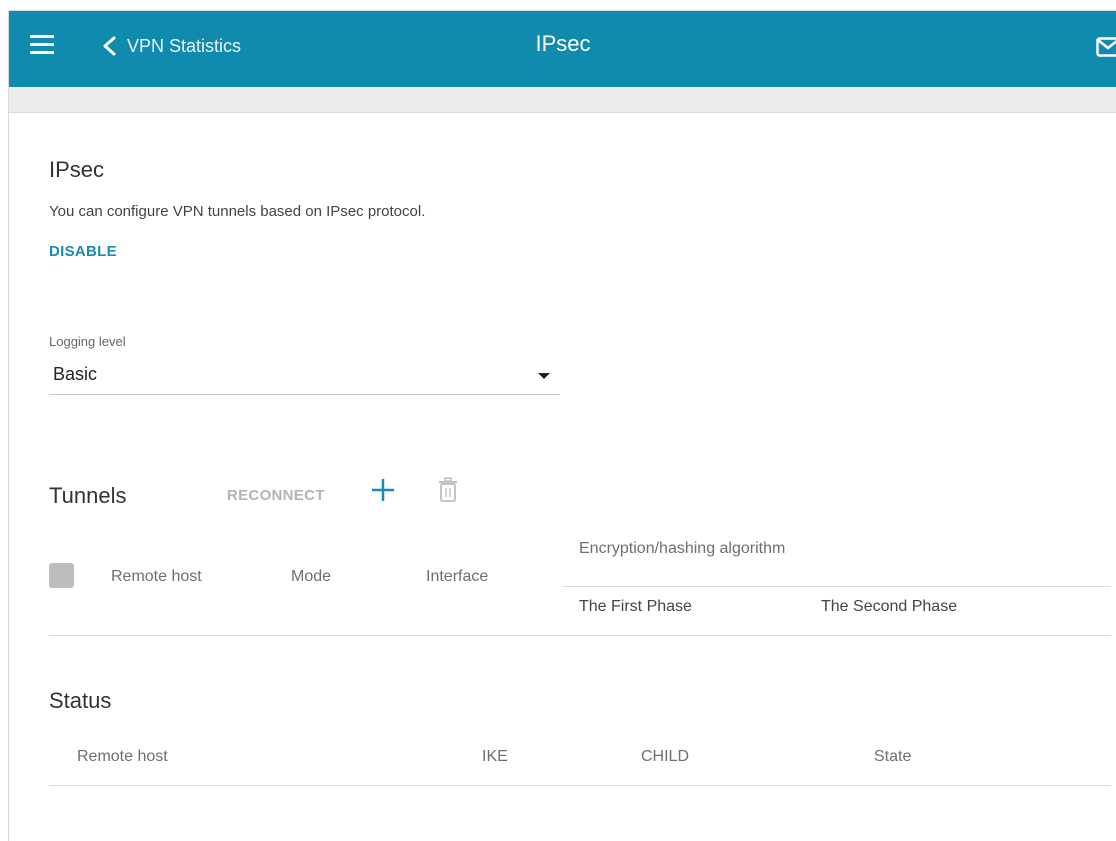 The height and width of the screenshot is (841, 1116). Describe the element at coordinates (1106, 47) in the screenshot. I see `envelope-icon` at that location.